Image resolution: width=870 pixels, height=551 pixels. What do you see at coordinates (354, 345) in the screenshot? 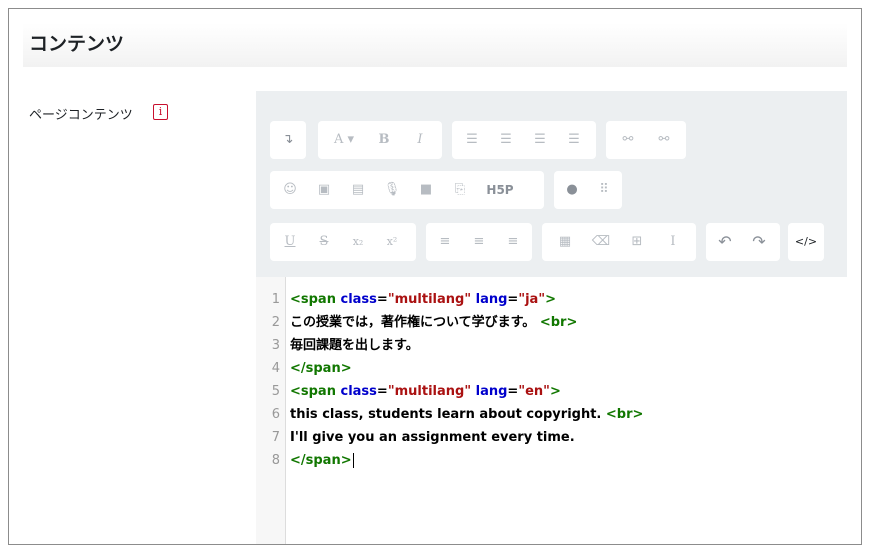
I see `code-text: 毎回課題を出します。` at bounding box center [354, 345].